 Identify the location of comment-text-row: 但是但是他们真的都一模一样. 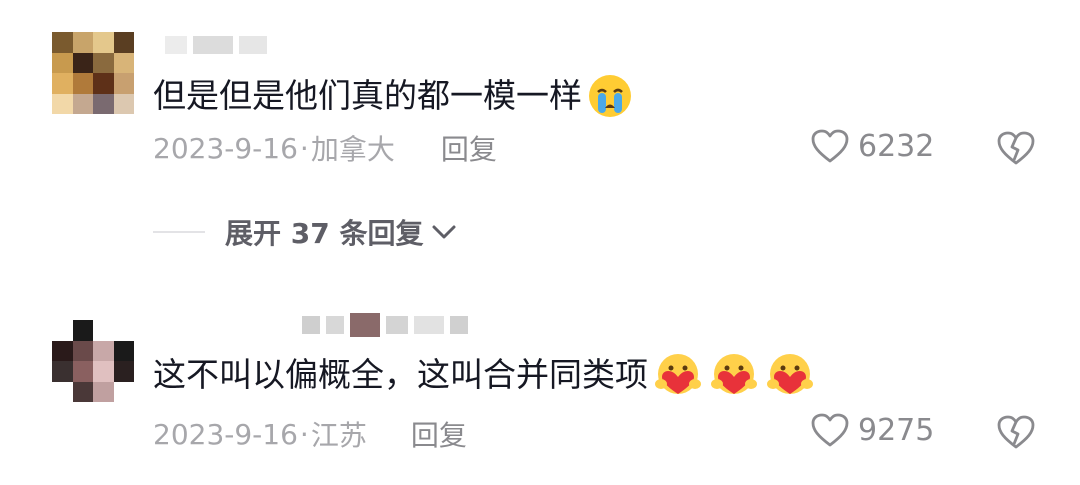
(393, 96).